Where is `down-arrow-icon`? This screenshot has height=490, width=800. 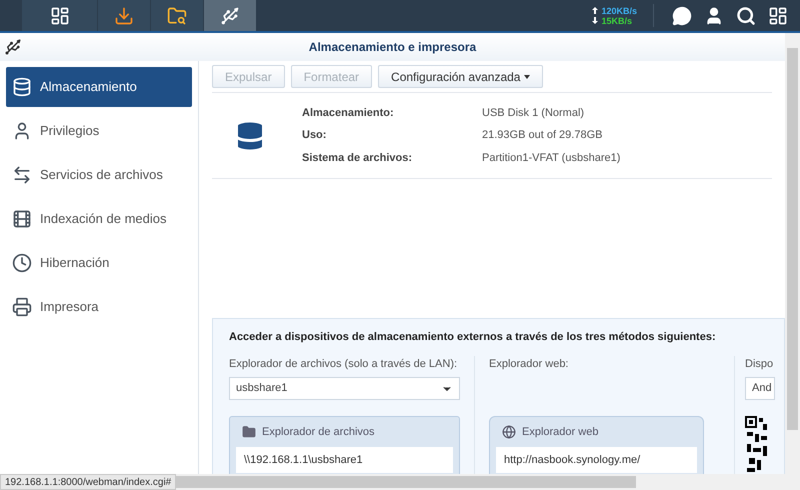 down-arrow-icon is located at coordinates (595, 20).